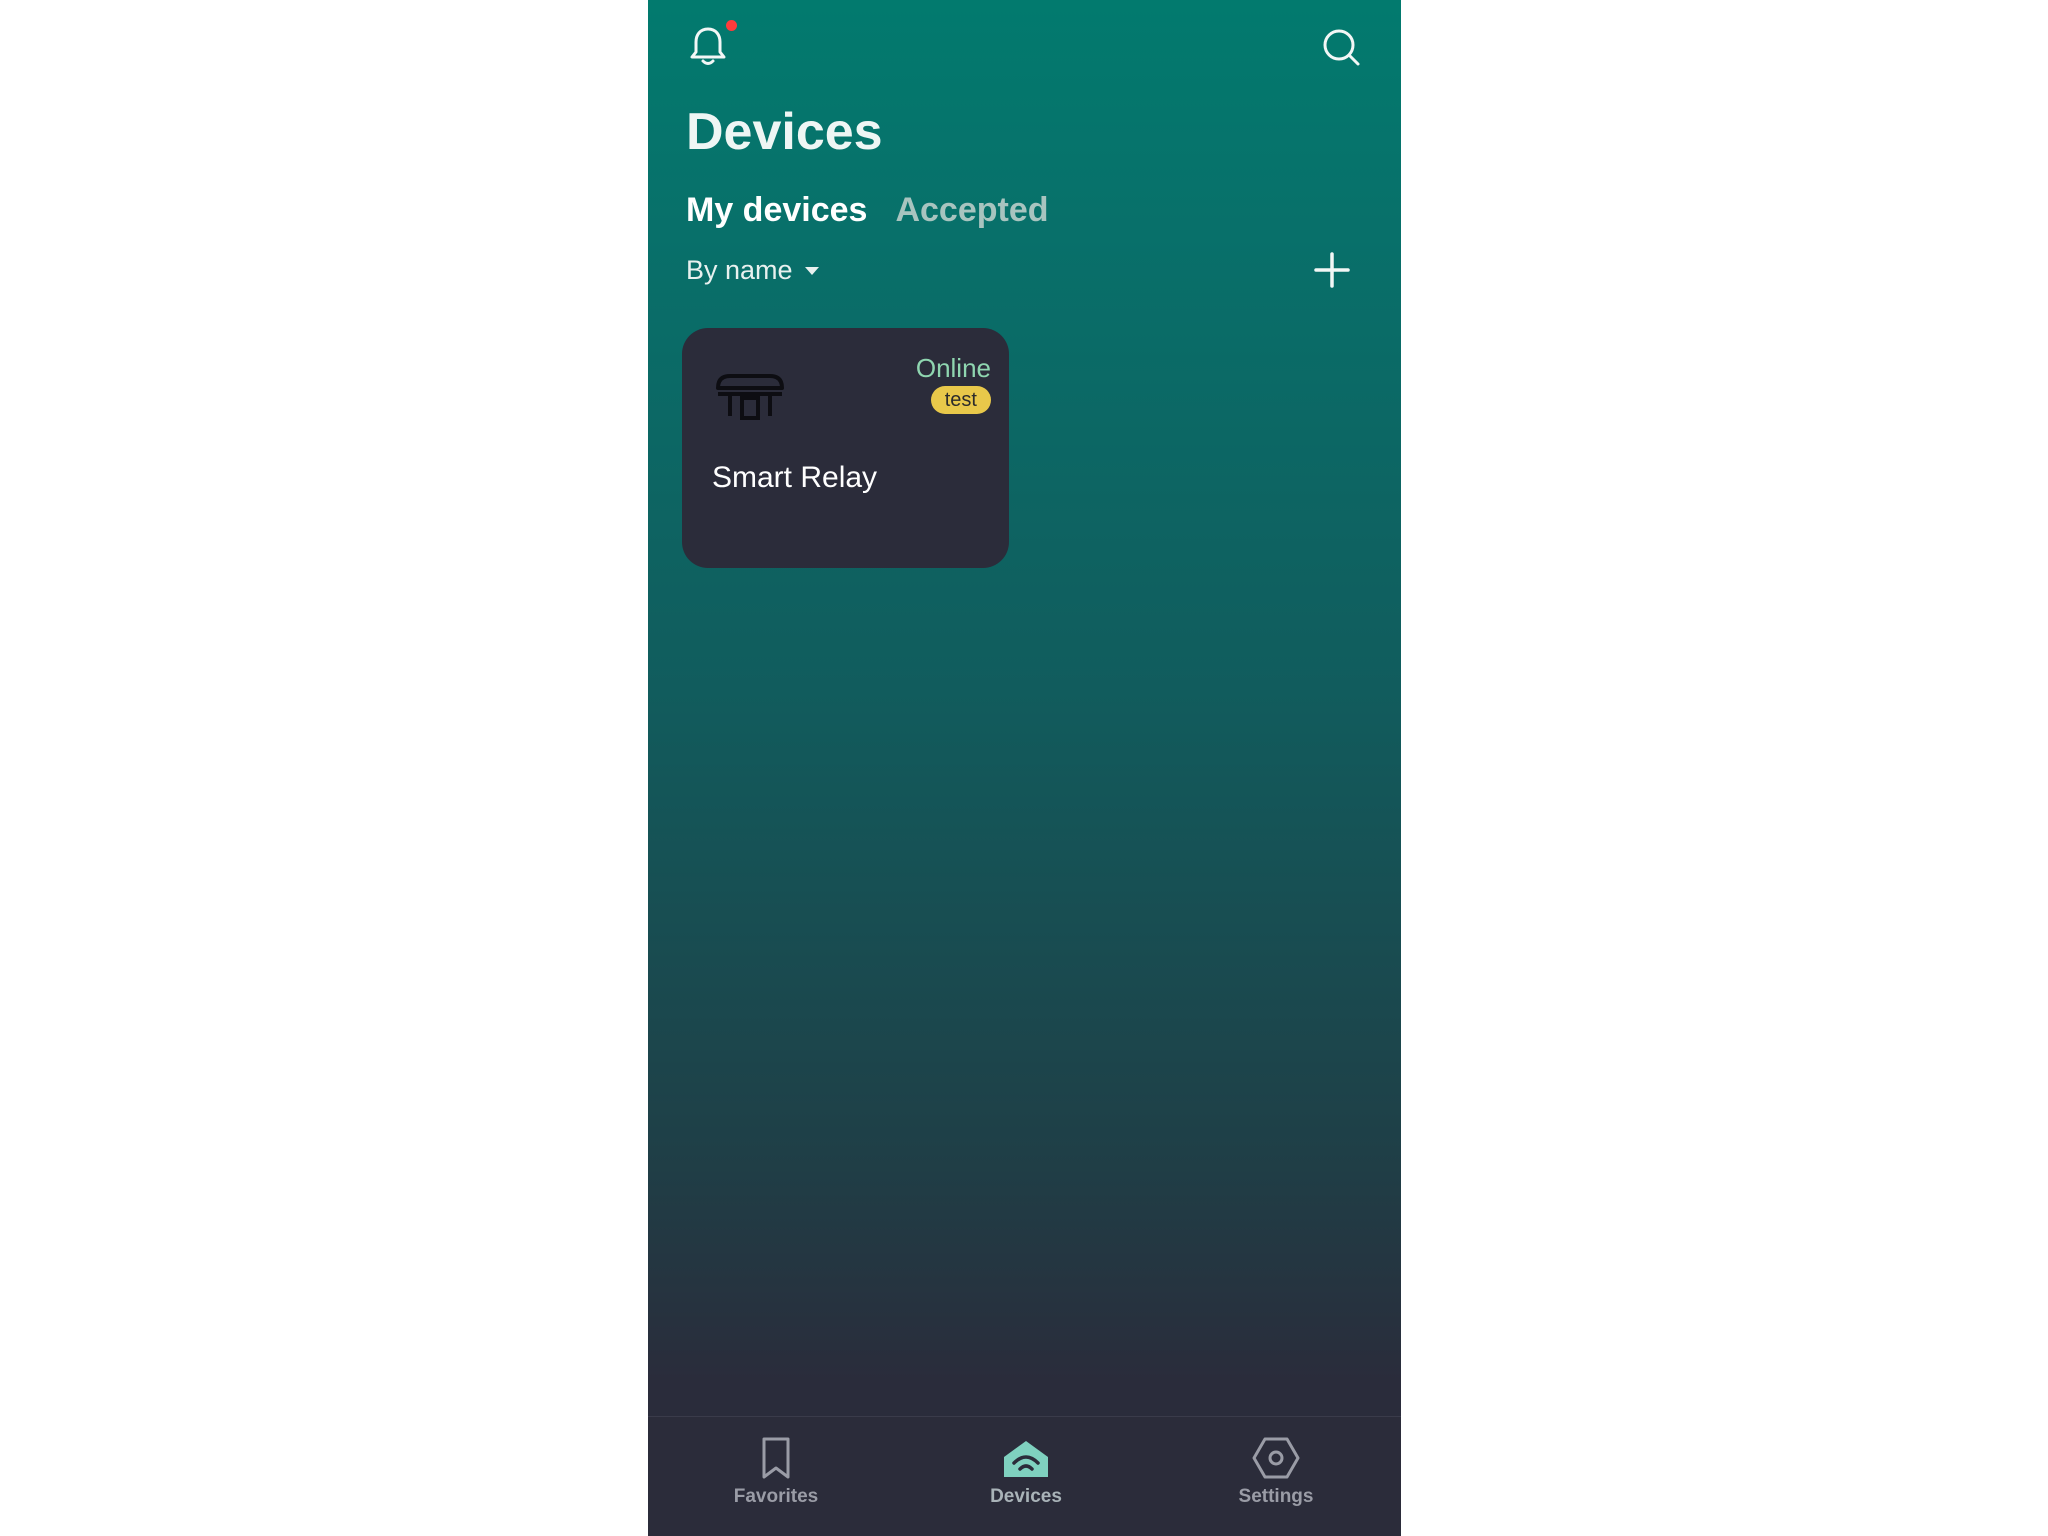 The image size is (2048, 1536). What do you see at coordinates (776, 210) in the screenshot?
I see `tab-my-devices: My devices` at bounding box center [776, 210].